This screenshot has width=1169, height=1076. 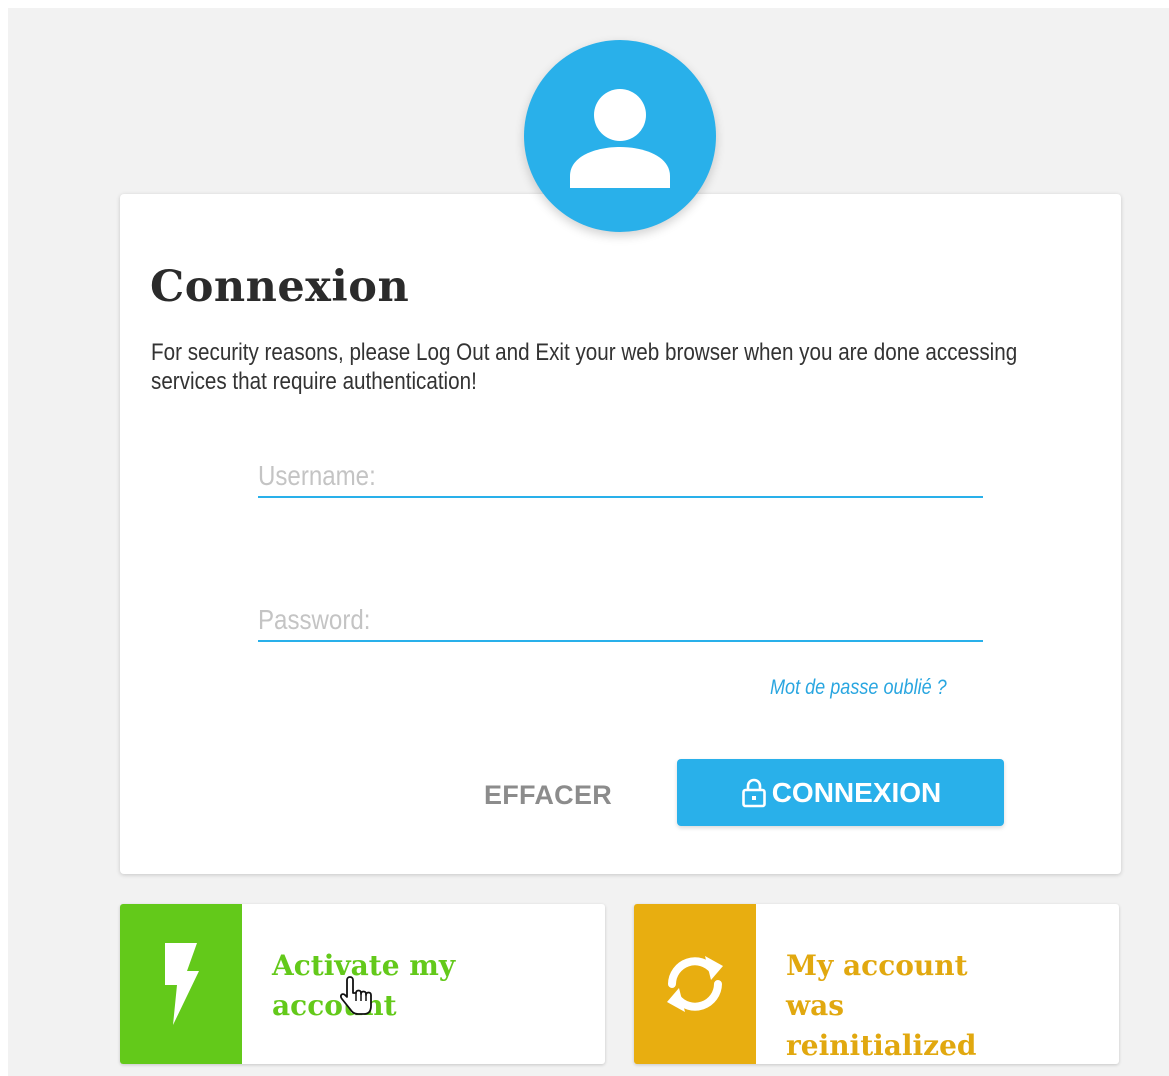 I want to click on activate-account-label: Activate my account, so click(x=364, y=985).